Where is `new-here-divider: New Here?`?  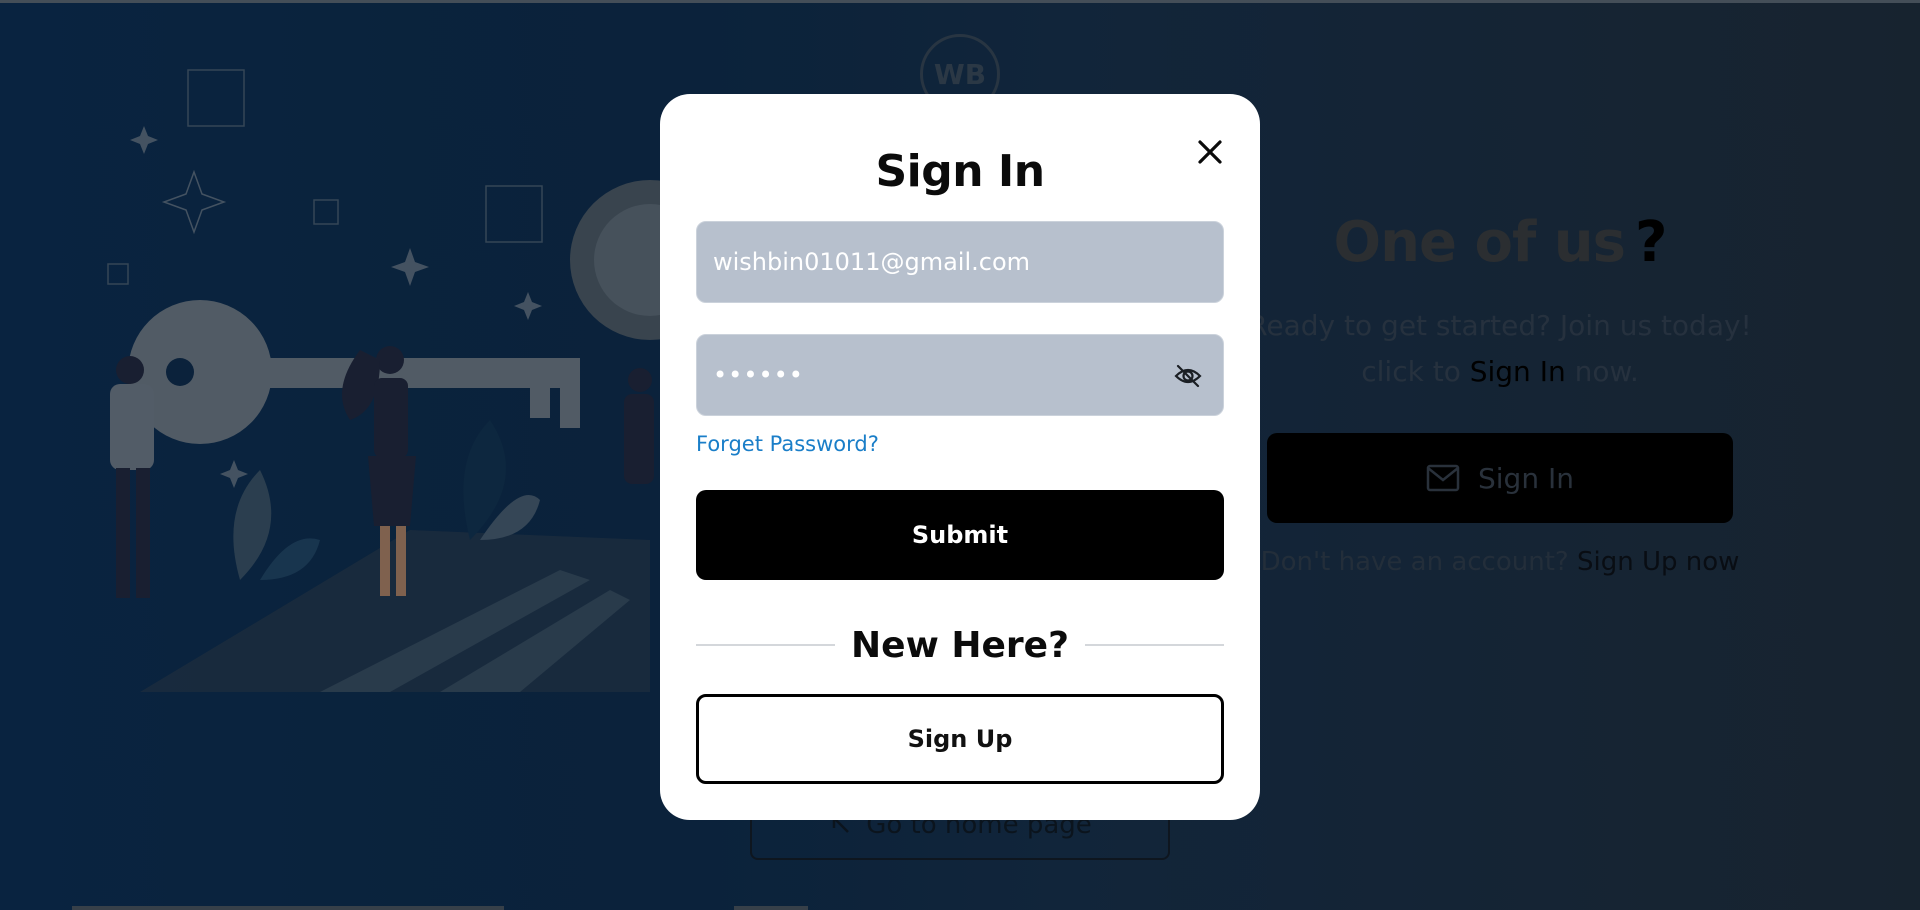 new-here-divider: New Here? is located at coordinates (960, 645).